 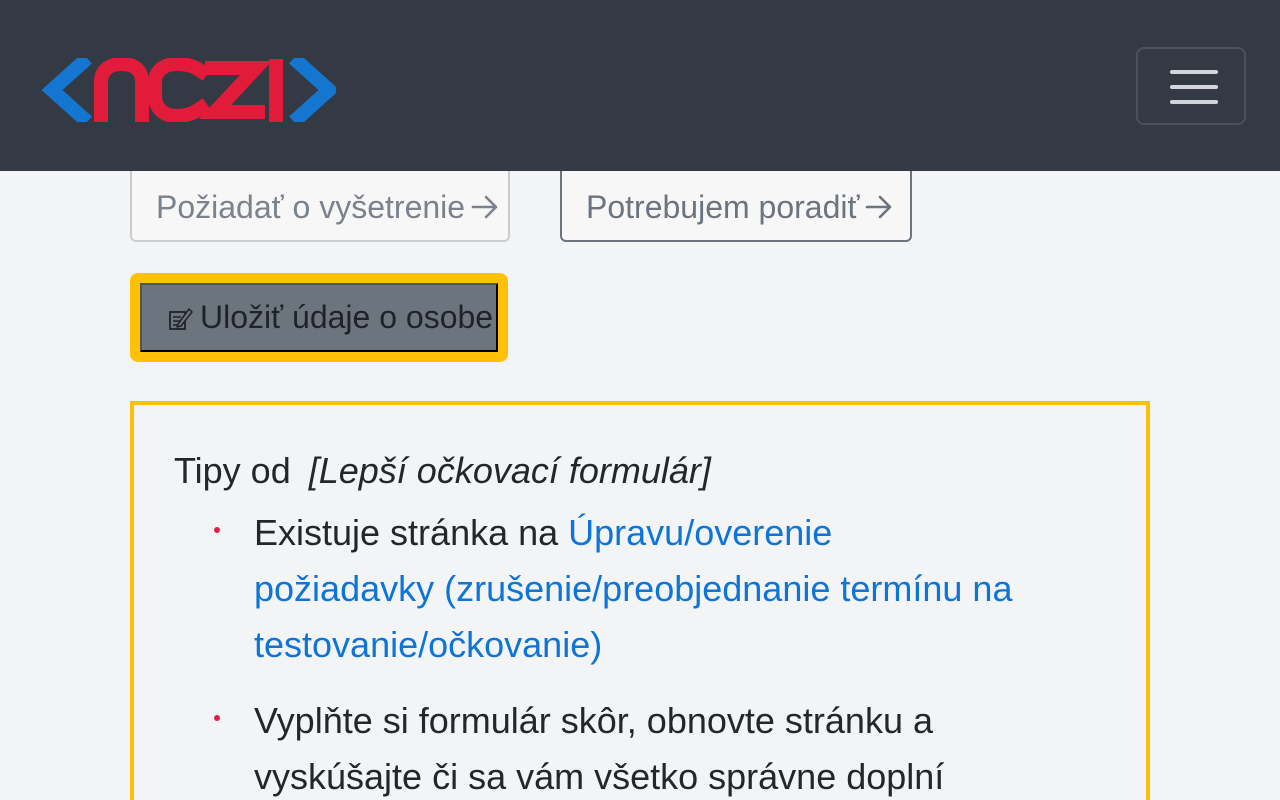 I want to click on save-button-highlight: Uložiť údaje o osobe, so click(x=319, y=317).